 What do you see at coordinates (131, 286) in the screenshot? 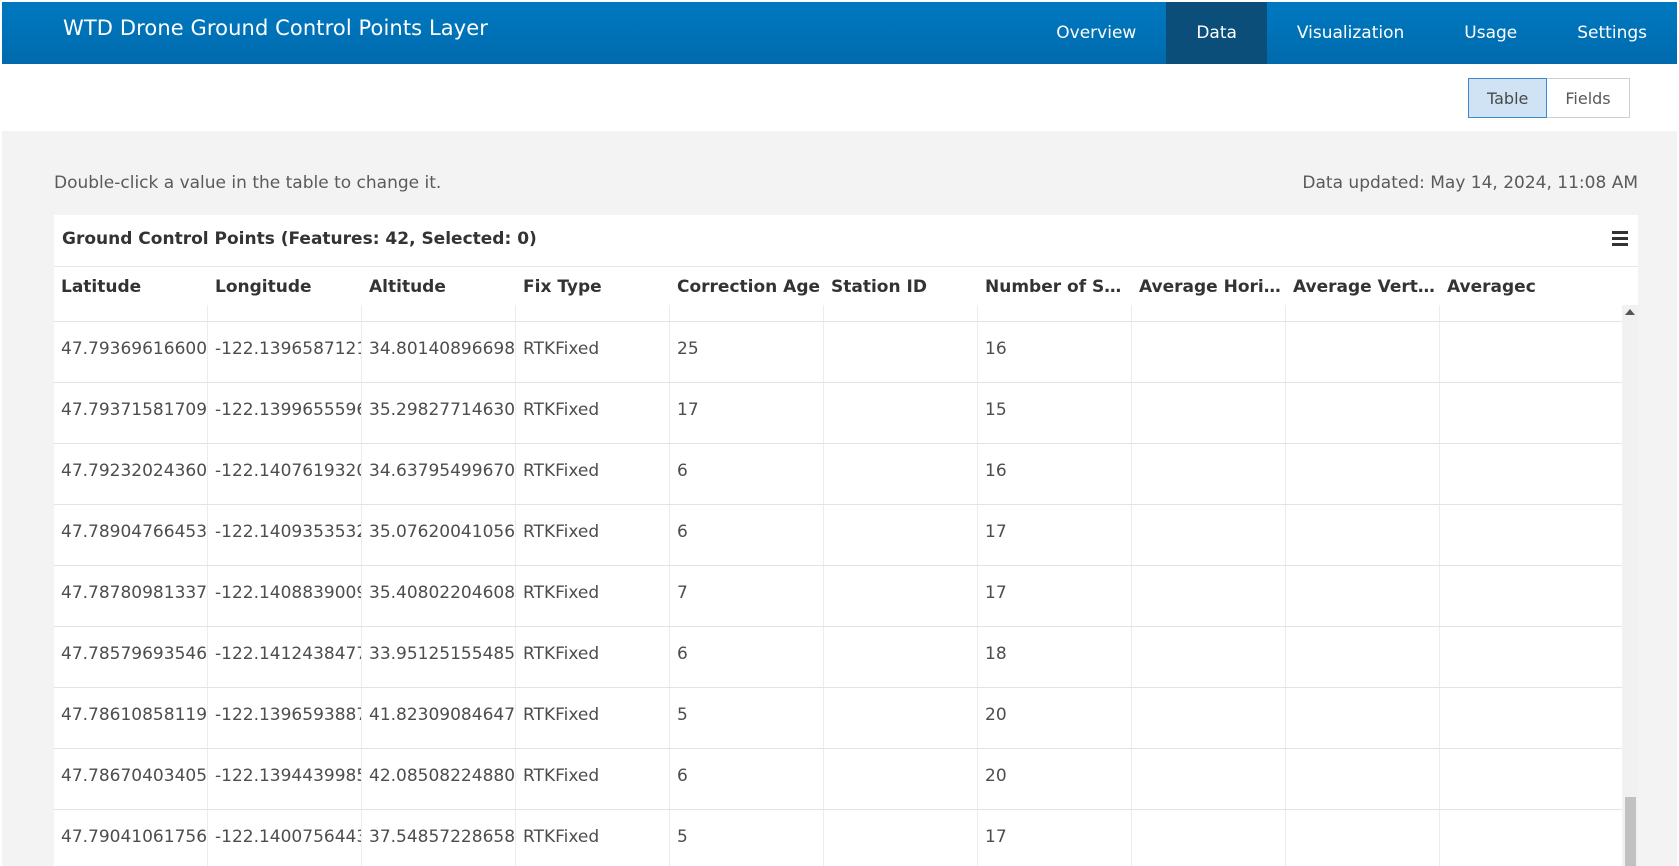
I see `column-header: Latitude` at bounding box center [131, 286].